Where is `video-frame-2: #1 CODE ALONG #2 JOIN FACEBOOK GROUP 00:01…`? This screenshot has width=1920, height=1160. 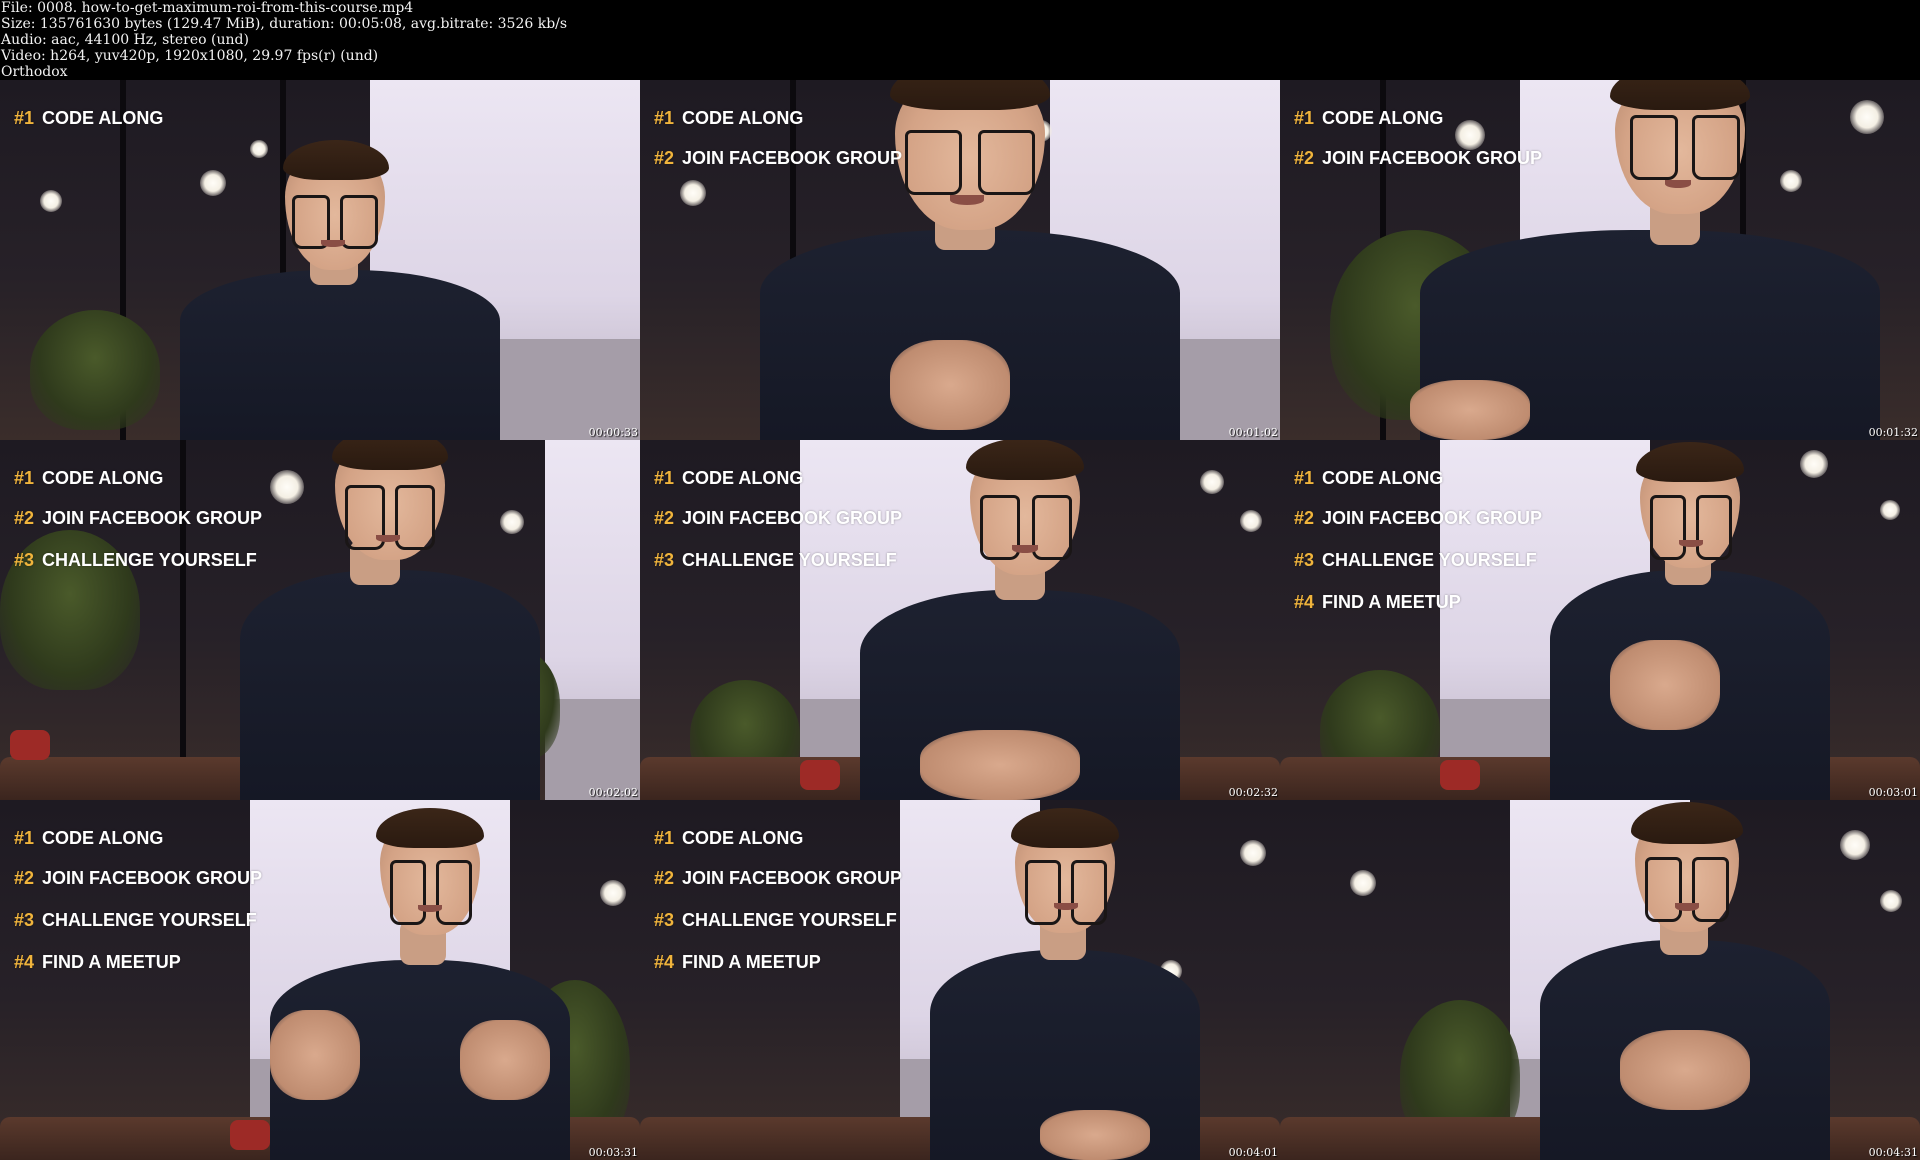
video-frame-2: #1 CODE ALONG #2 JOIN FACEBOOK GROUP 00:01… is located at coordinates (960, 260).